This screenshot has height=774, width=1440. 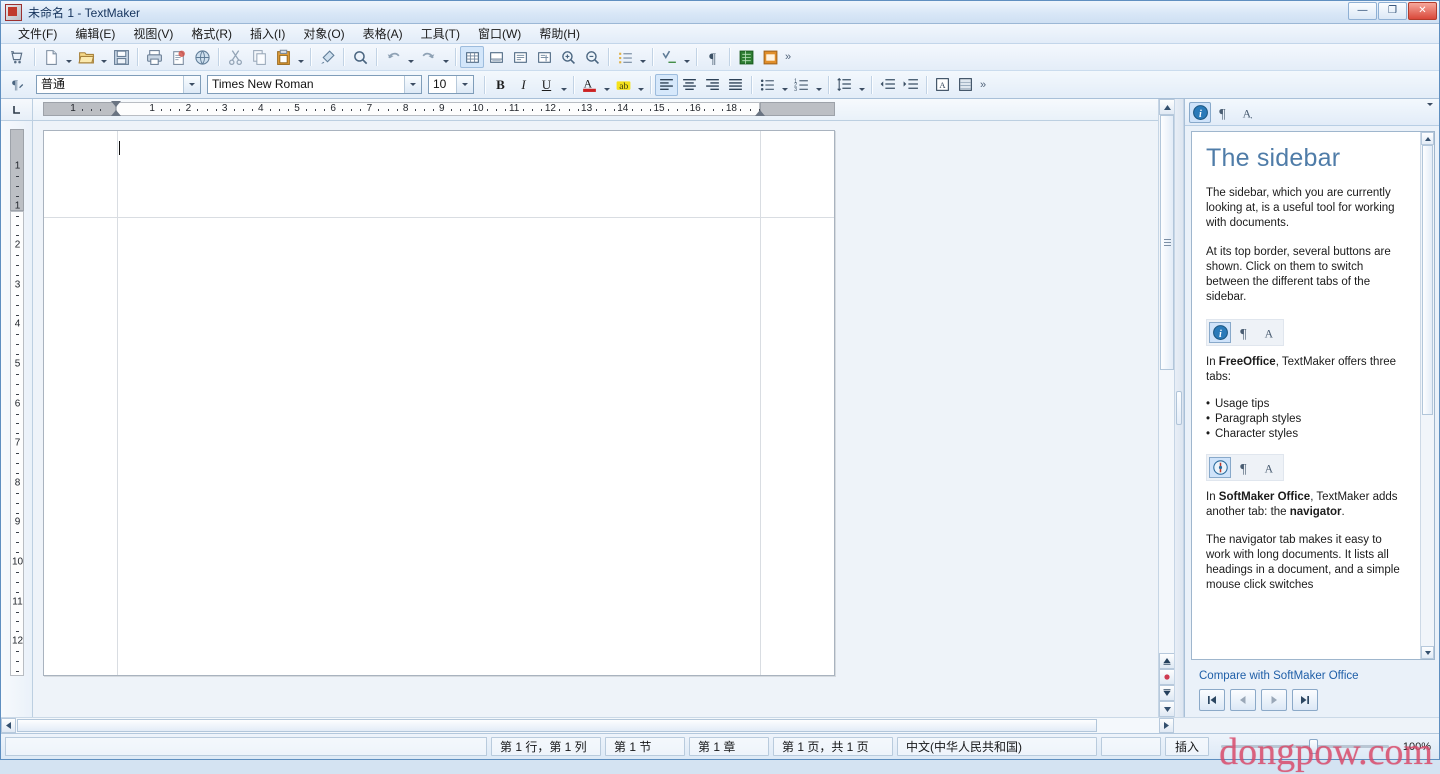 What do you see at coordinates (942, 85) in the screenshot?
I see `borders-button: A` at bounding box center [942, 85].